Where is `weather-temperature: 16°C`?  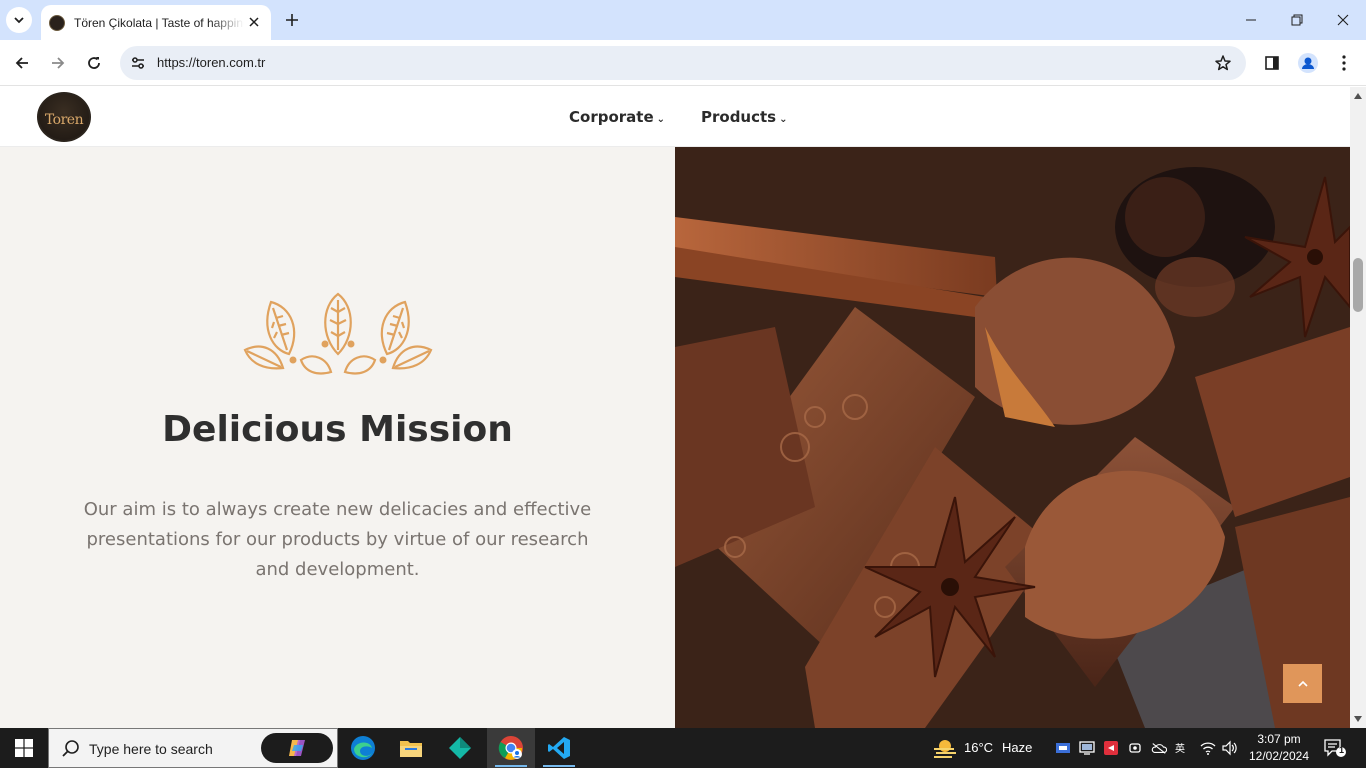 weather-temperature: 16°C is located at coordinates (978, 747).